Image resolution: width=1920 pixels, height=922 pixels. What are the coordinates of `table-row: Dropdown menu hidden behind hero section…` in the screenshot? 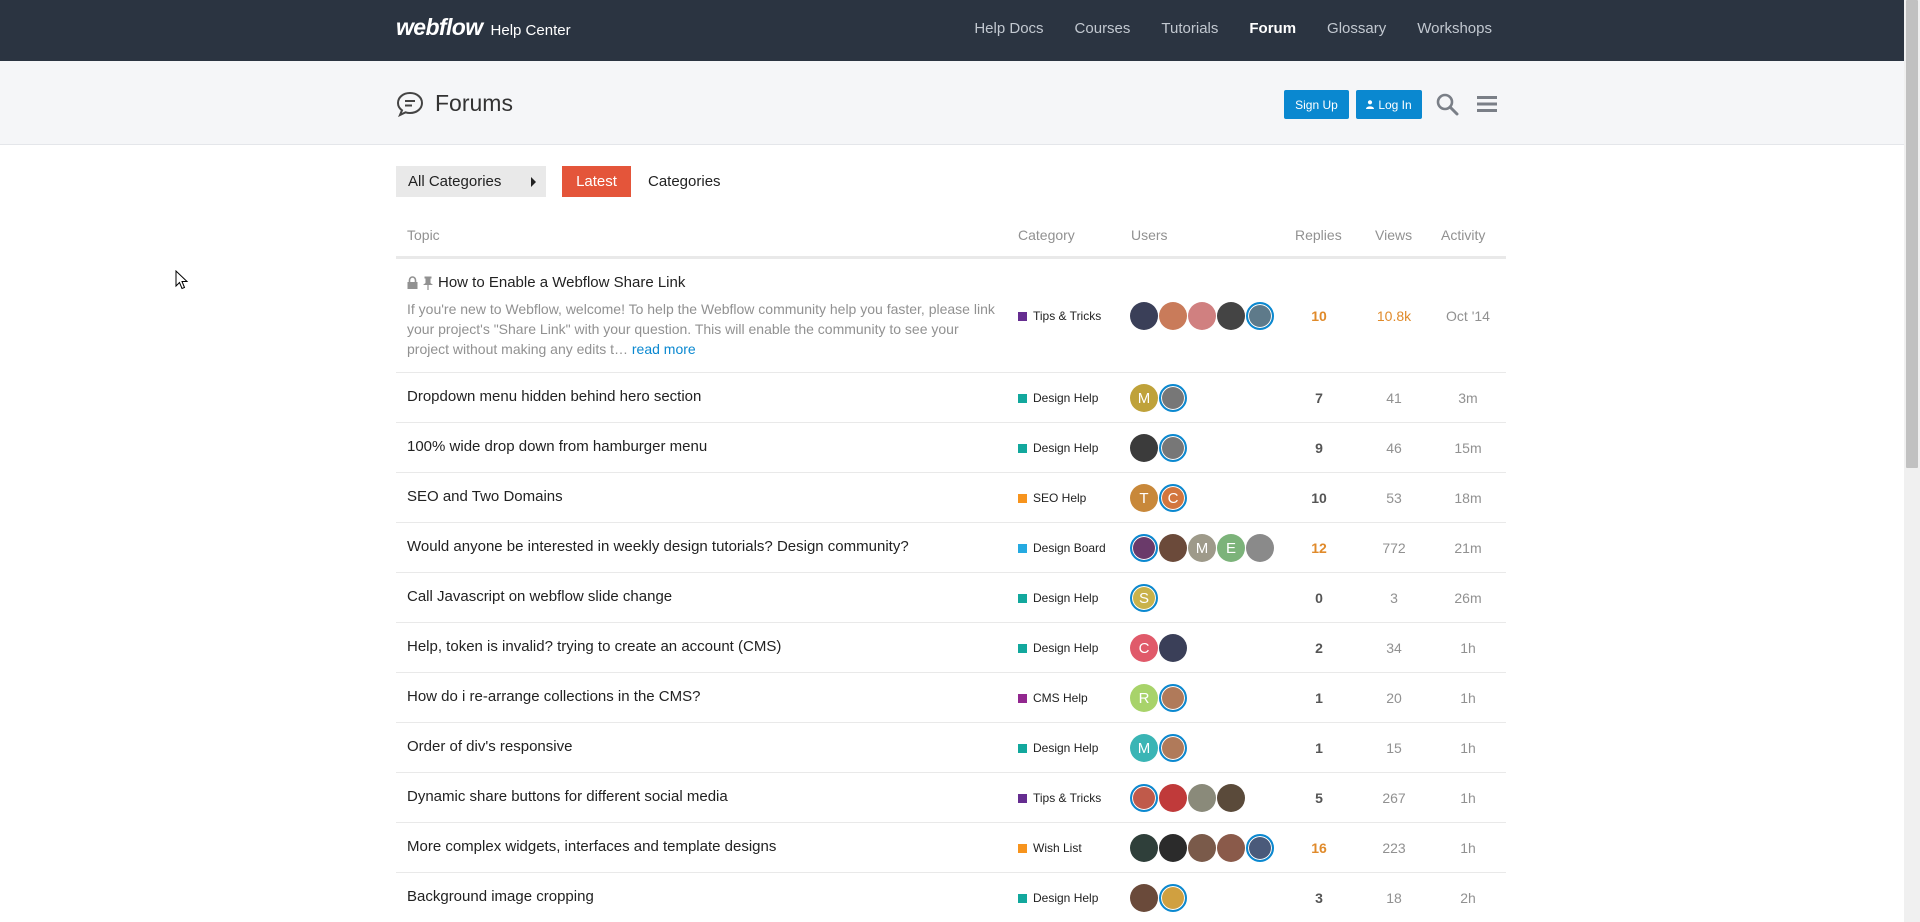 It's located at (951, 398).